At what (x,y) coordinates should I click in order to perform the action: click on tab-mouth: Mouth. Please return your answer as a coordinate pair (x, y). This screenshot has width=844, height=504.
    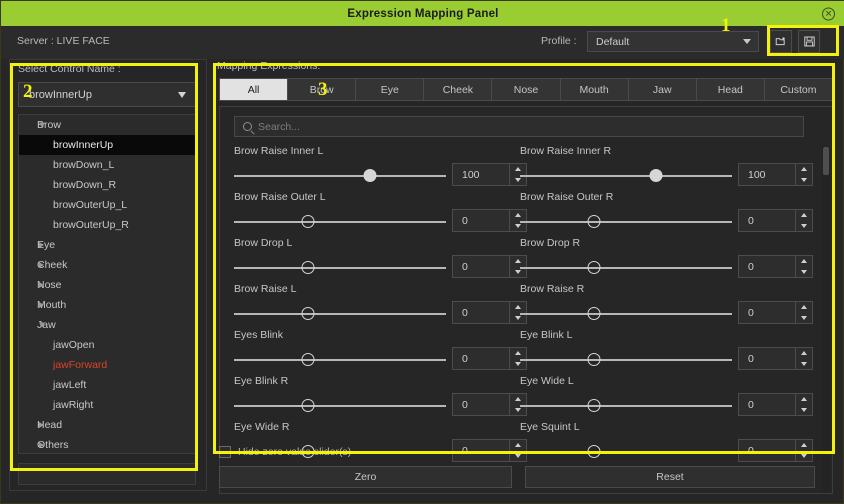
    Looking at the image, I should click on (594, 89).